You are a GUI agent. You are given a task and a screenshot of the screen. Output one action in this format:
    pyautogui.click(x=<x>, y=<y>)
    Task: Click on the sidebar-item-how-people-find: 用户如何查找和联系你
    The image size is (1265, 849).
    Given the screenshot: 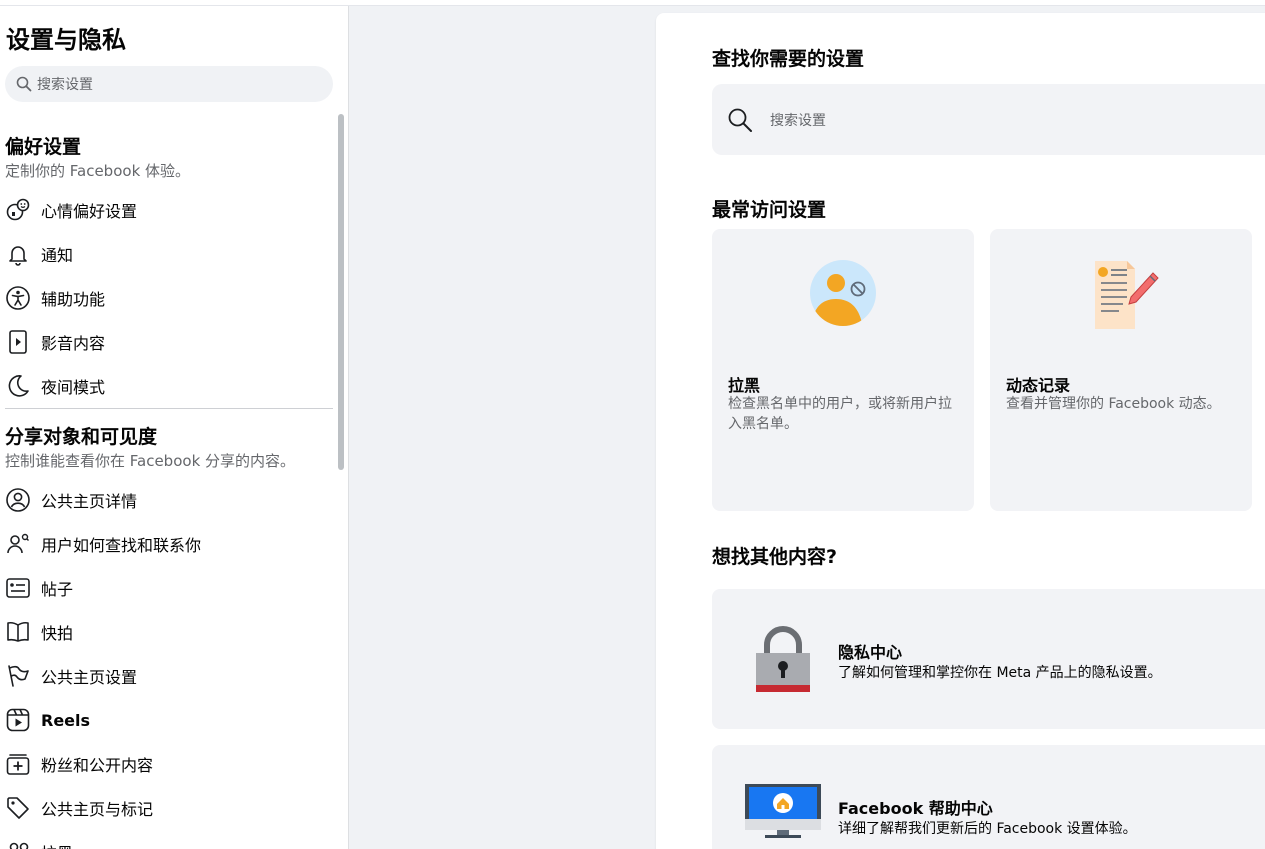 What is the action you would take?
    pyautogui.click(x=165, y=544)
    